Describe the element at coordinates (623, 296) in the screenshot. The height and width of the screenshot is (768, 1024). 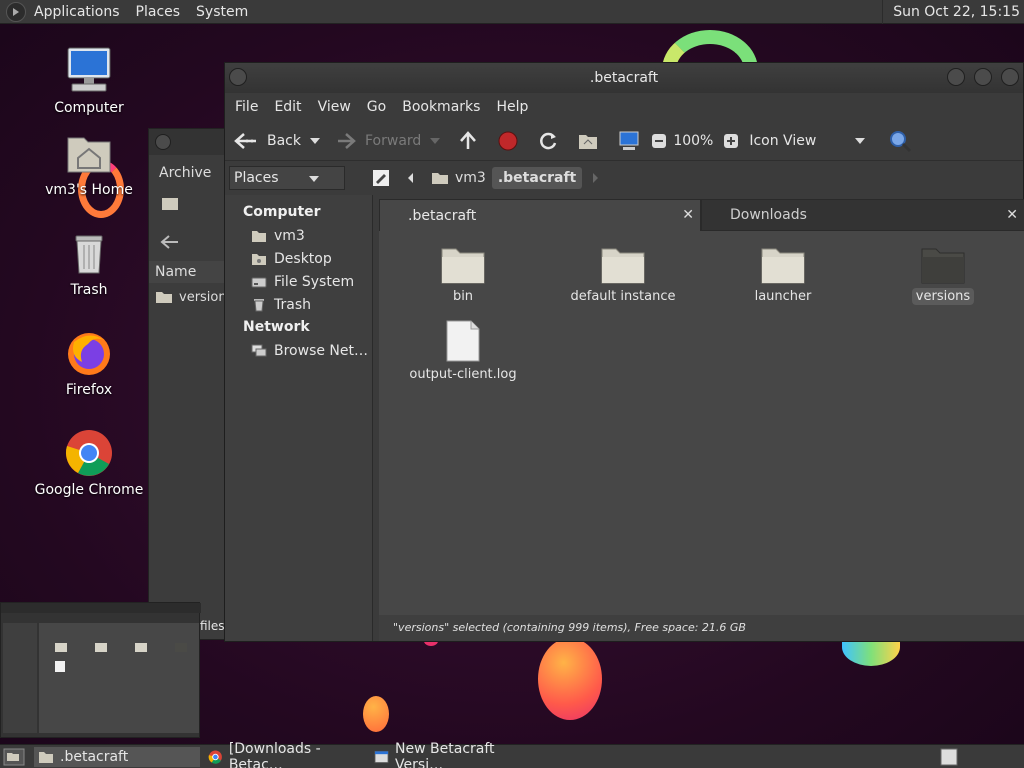
I see `file-label: default instance` at that location.